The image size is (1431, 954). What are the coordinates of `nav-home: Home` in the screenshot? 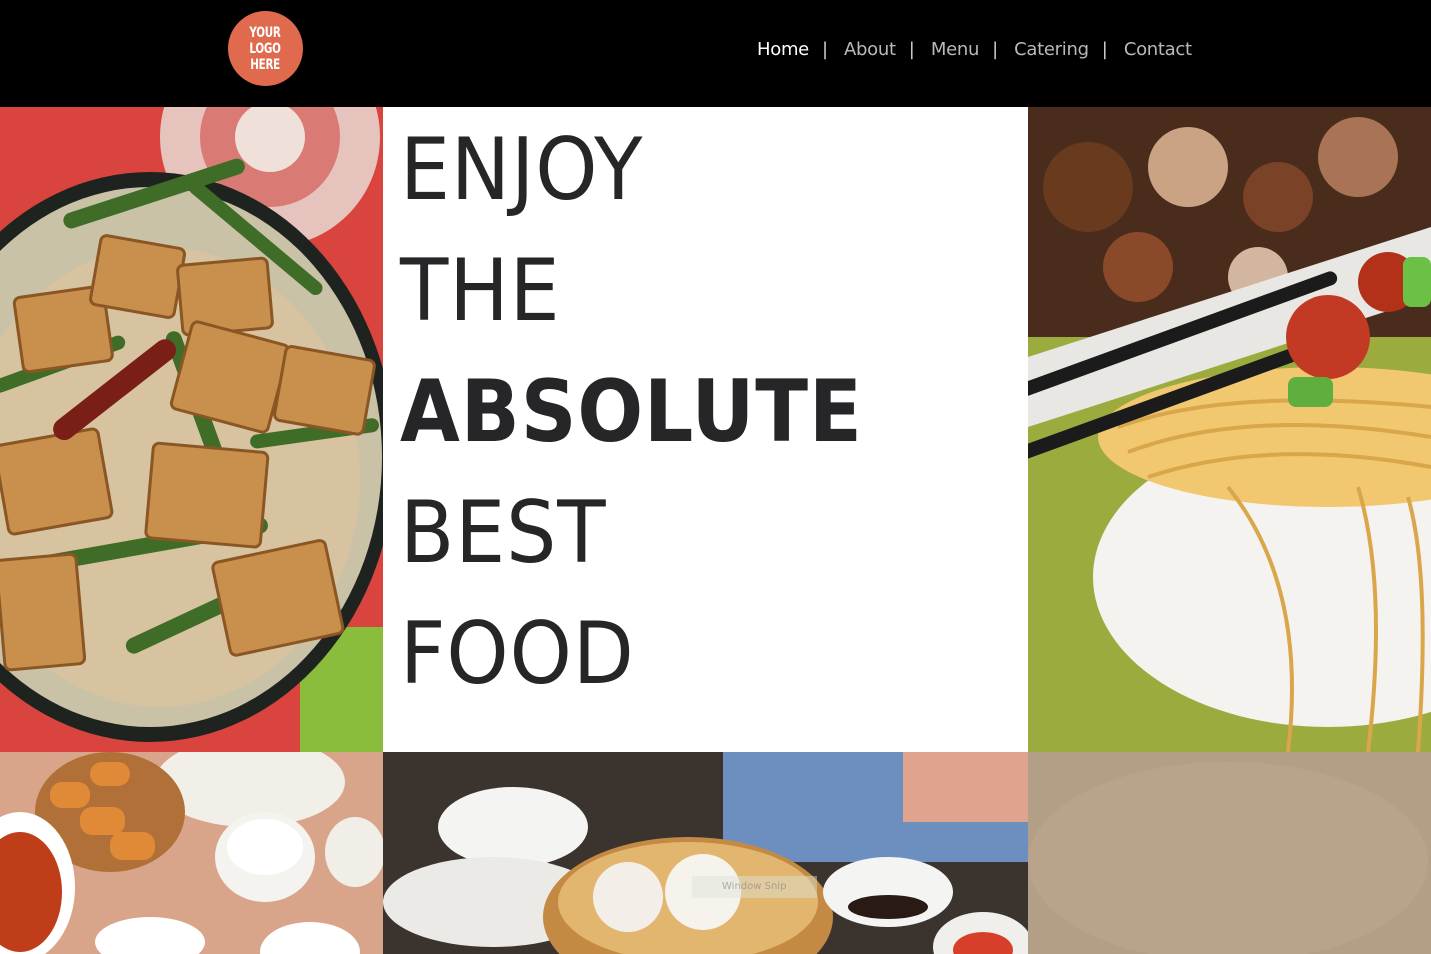 It's located at (783, 49).